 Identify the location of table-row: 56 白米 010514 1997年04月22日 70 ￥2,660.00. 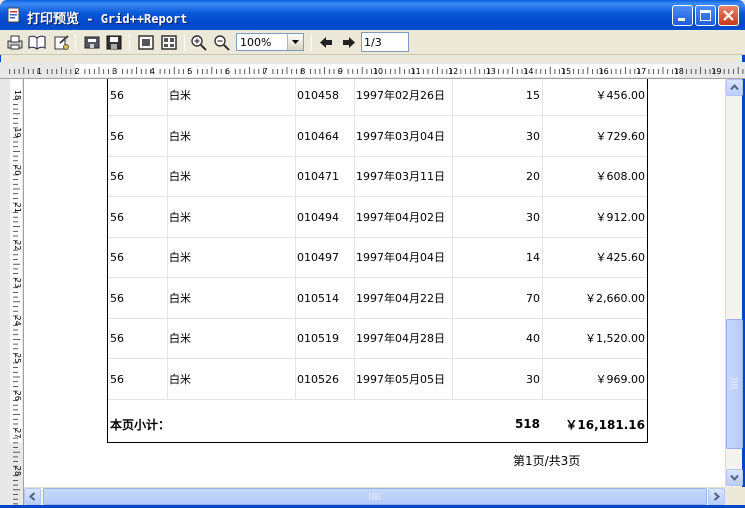
(377, 298).